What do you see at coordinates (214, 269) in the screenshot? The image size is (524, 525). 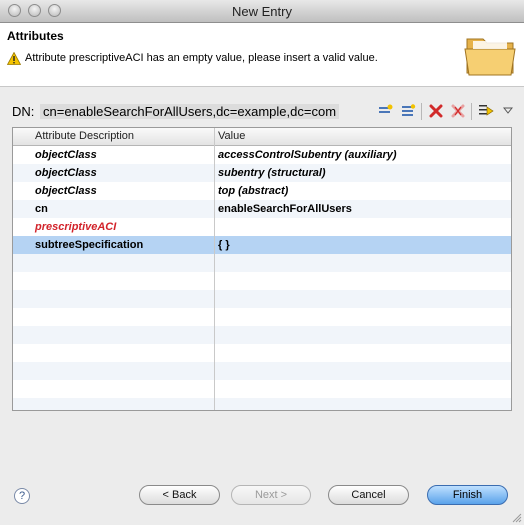 I see `column-divider` at bounding box center [214, 269].